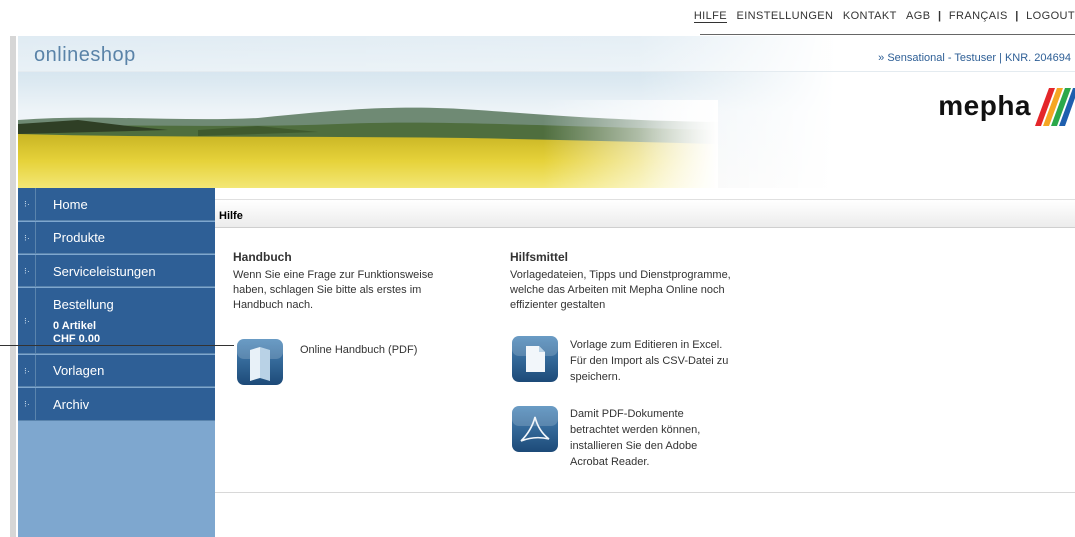 This screenshot has height=537, width=1075. Describe the element at coordinates (262, 257) in the screenshot. I see `handbuch-title: Handbuch` at that location.